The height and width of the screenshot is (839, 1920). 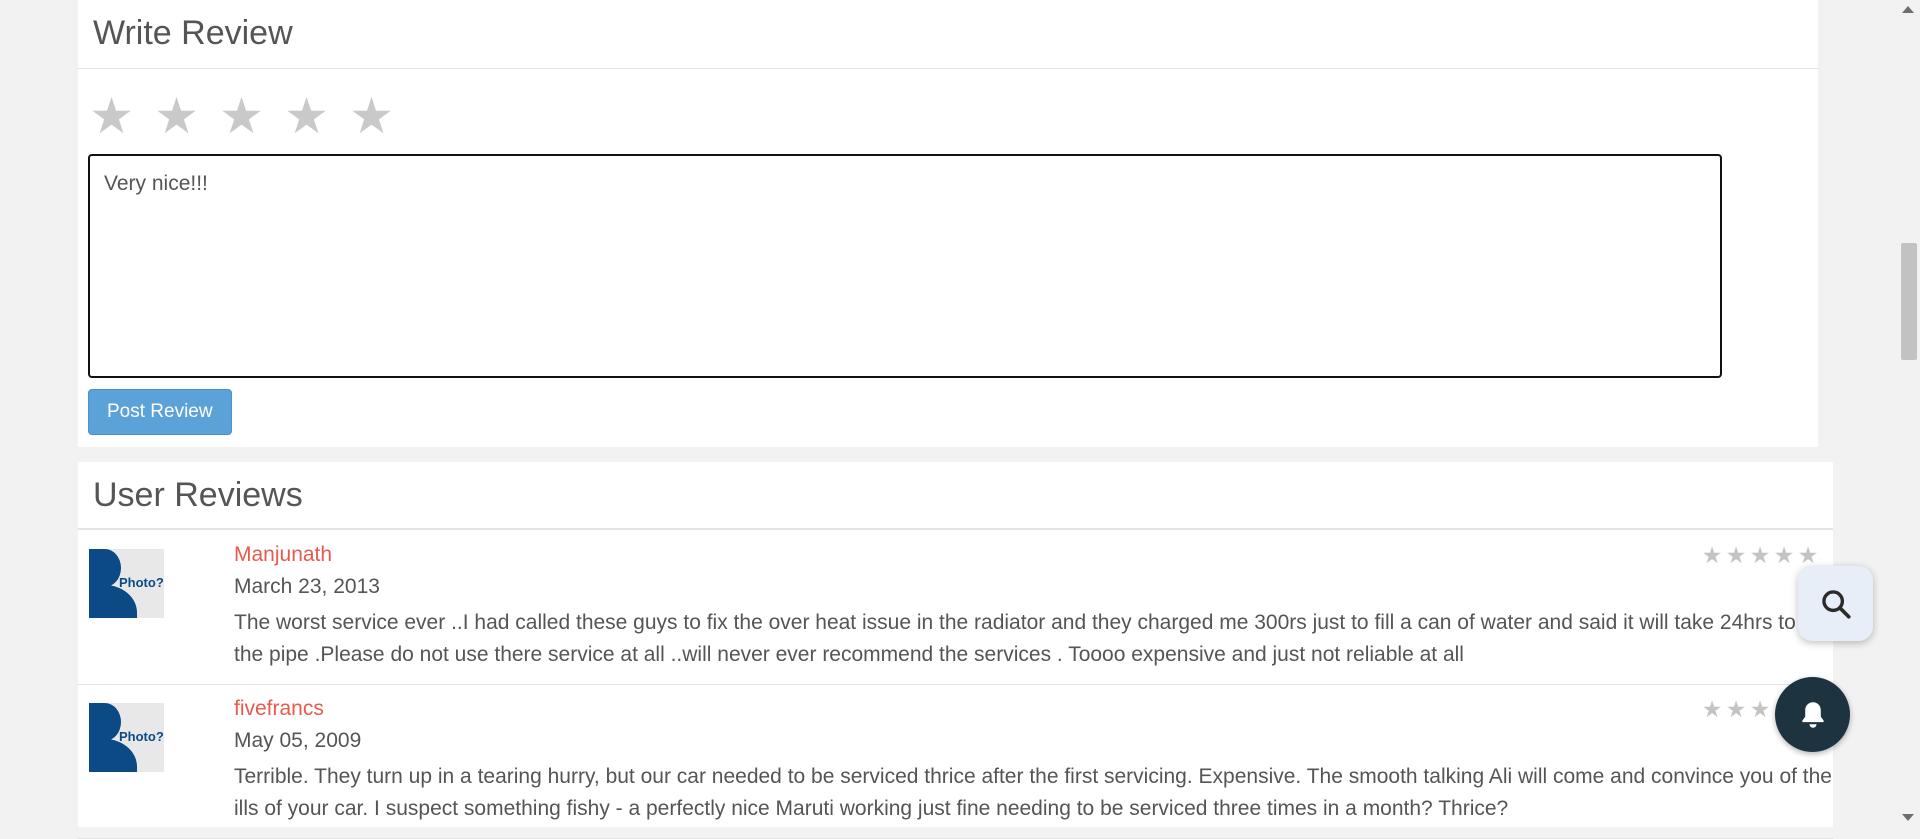 I want to click on review-date: March 23, 2013, so click(x=307, y=586).